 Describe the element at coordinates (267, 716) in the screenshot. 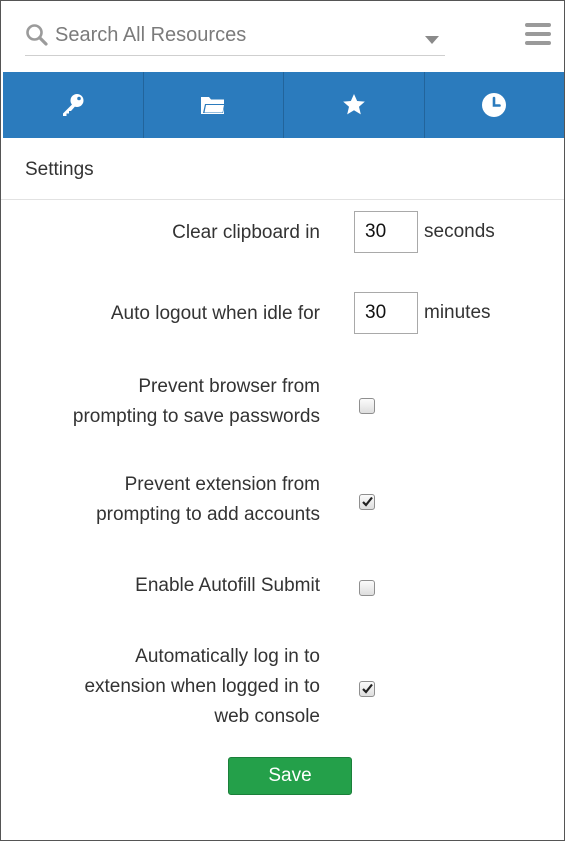

I see `label-line: web console` at that location.